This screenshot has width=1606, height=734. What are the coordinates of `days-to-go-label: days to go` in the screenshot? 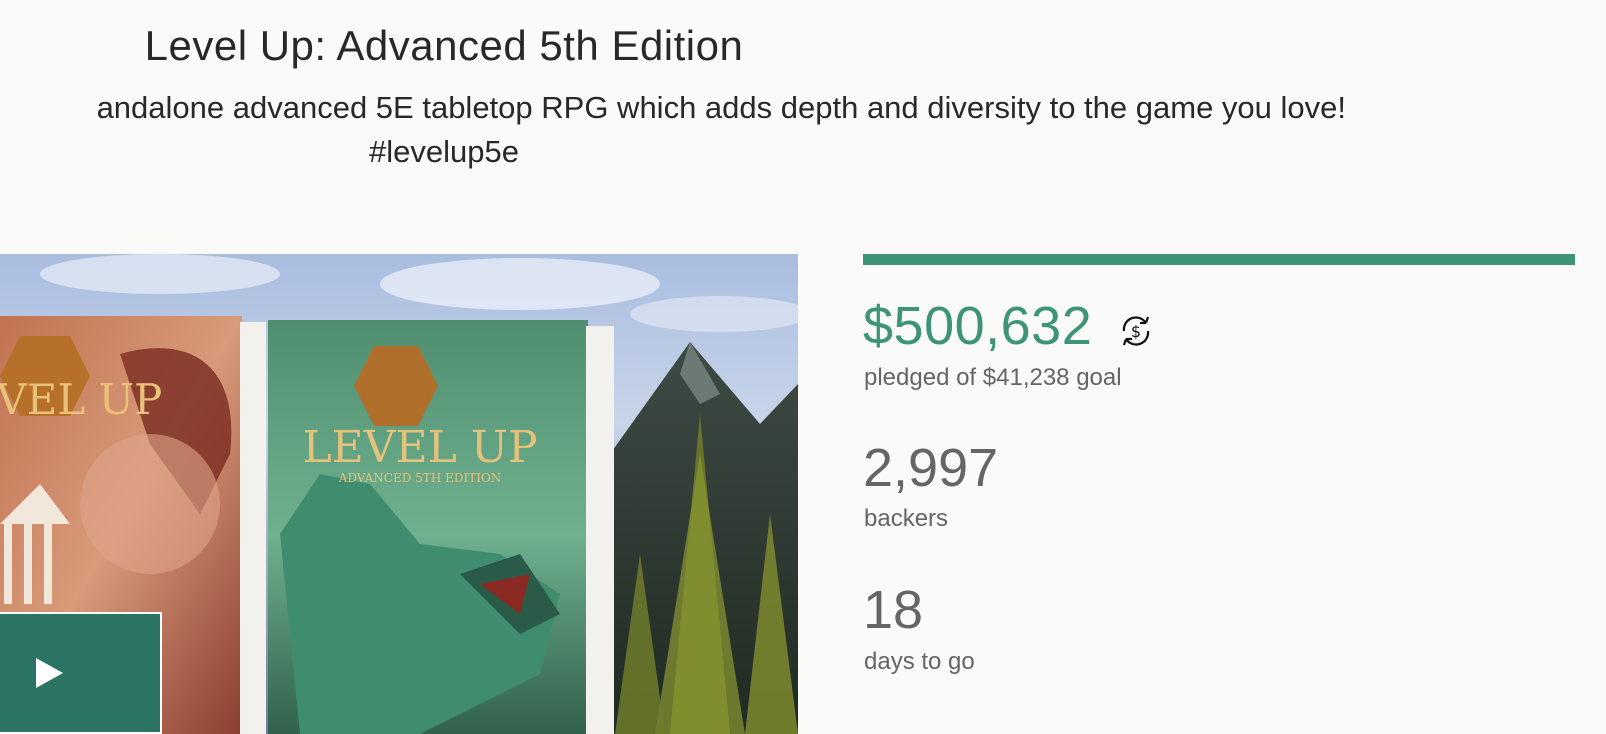 It's located at (919, 661).